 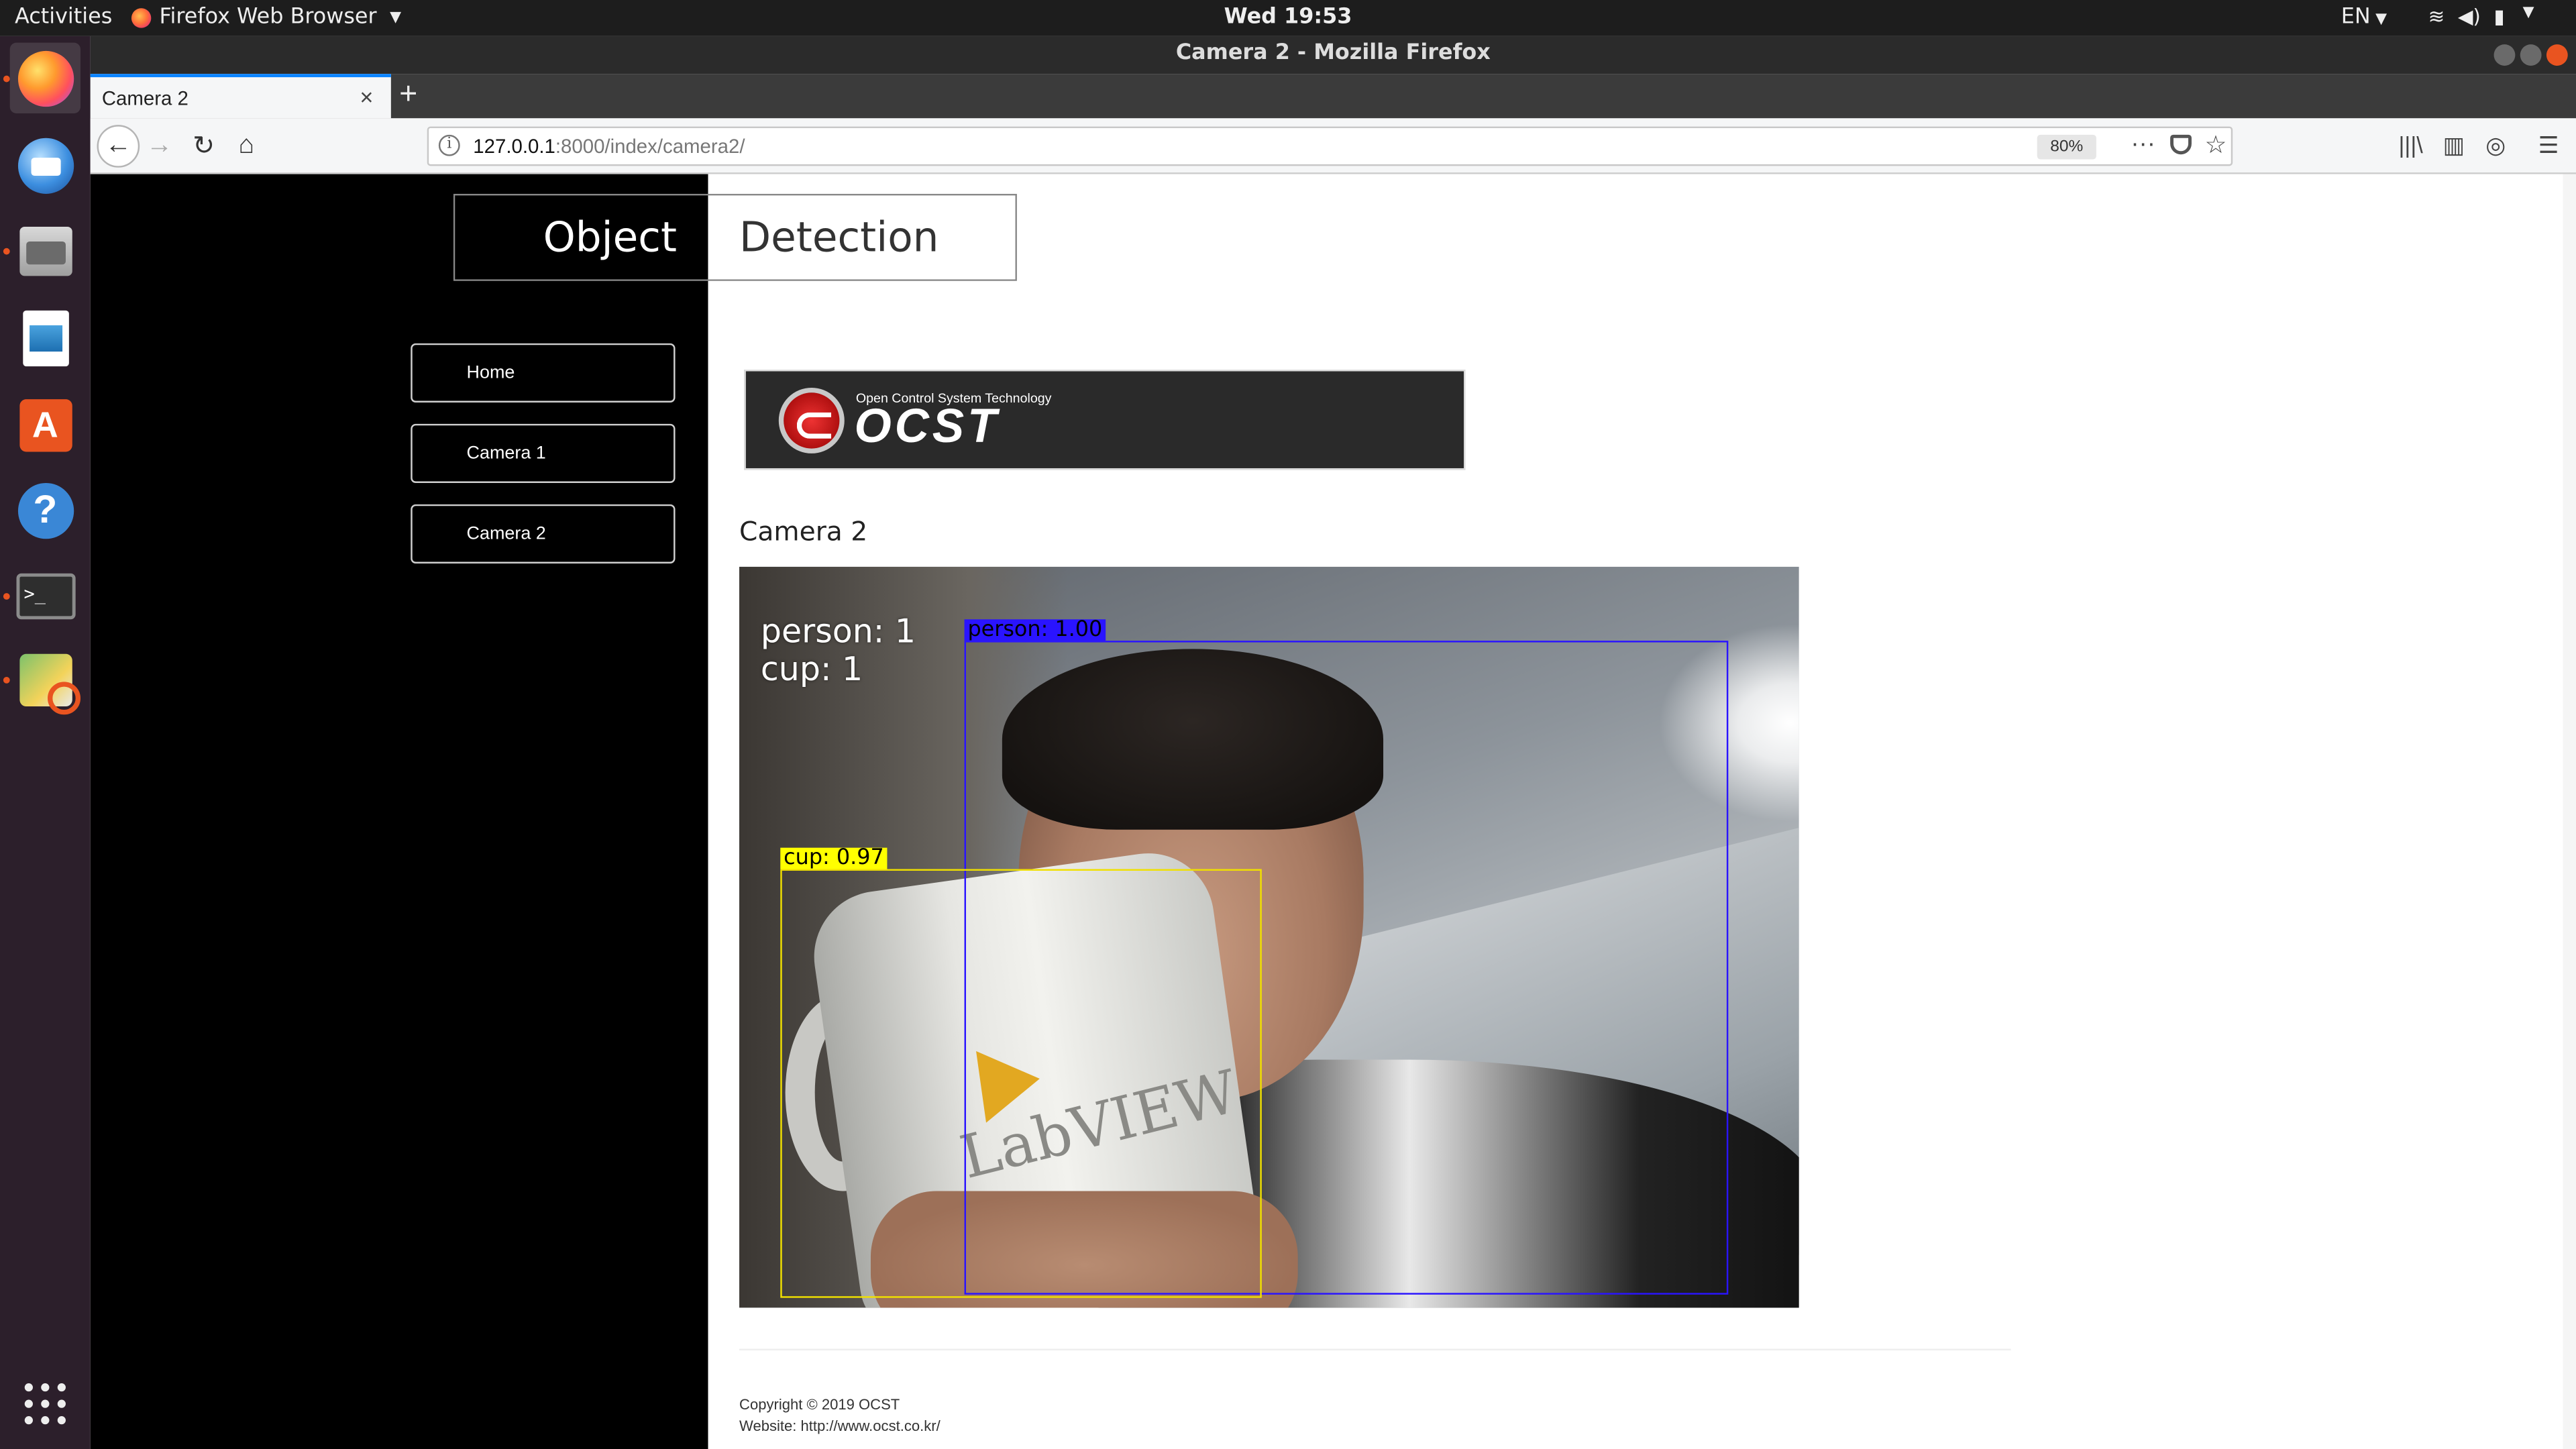 What do you see at coordinates (2181, 144) in the screenshot?
I see `pocket-icon` at bounding box center [2181, 144].